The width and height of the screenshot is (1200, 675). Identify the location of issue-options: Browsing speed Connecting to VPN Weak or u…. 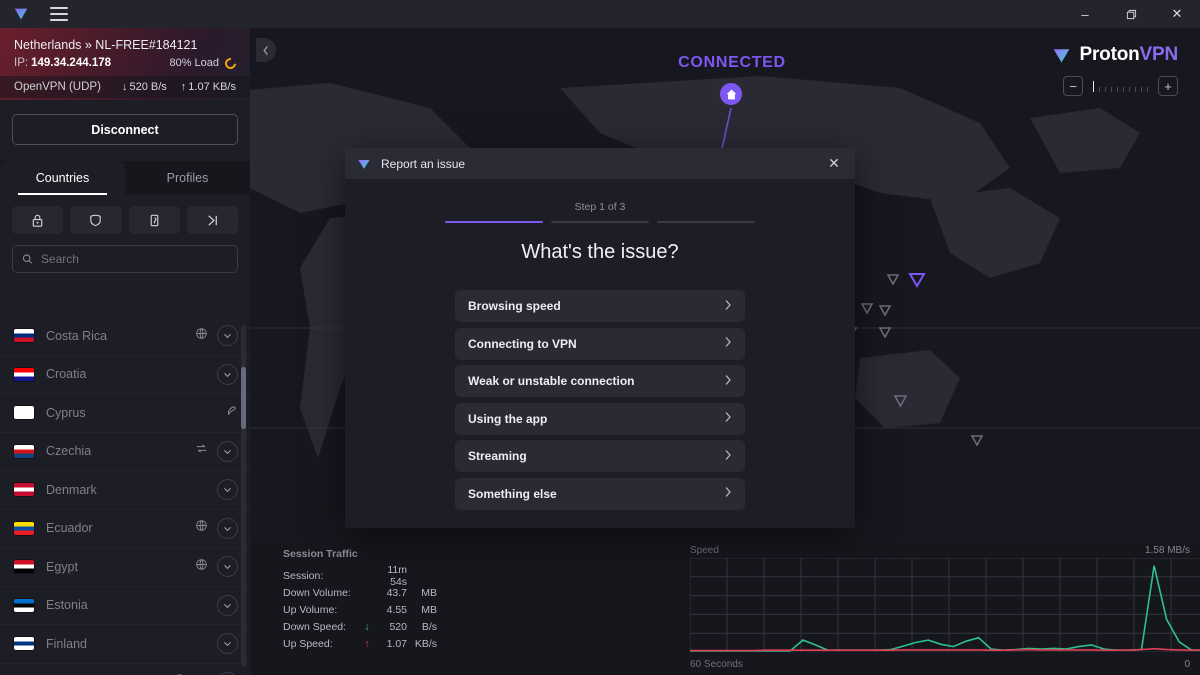
(600, 400).